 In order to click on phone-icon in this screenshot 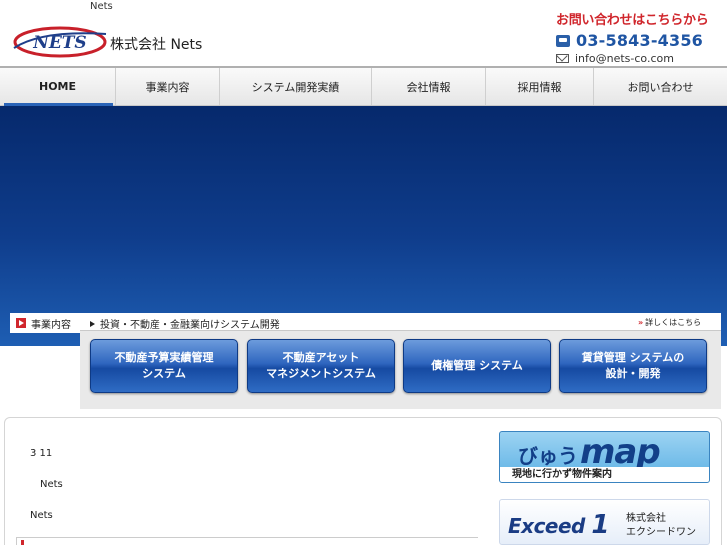, I will do `click(563, 40)`.